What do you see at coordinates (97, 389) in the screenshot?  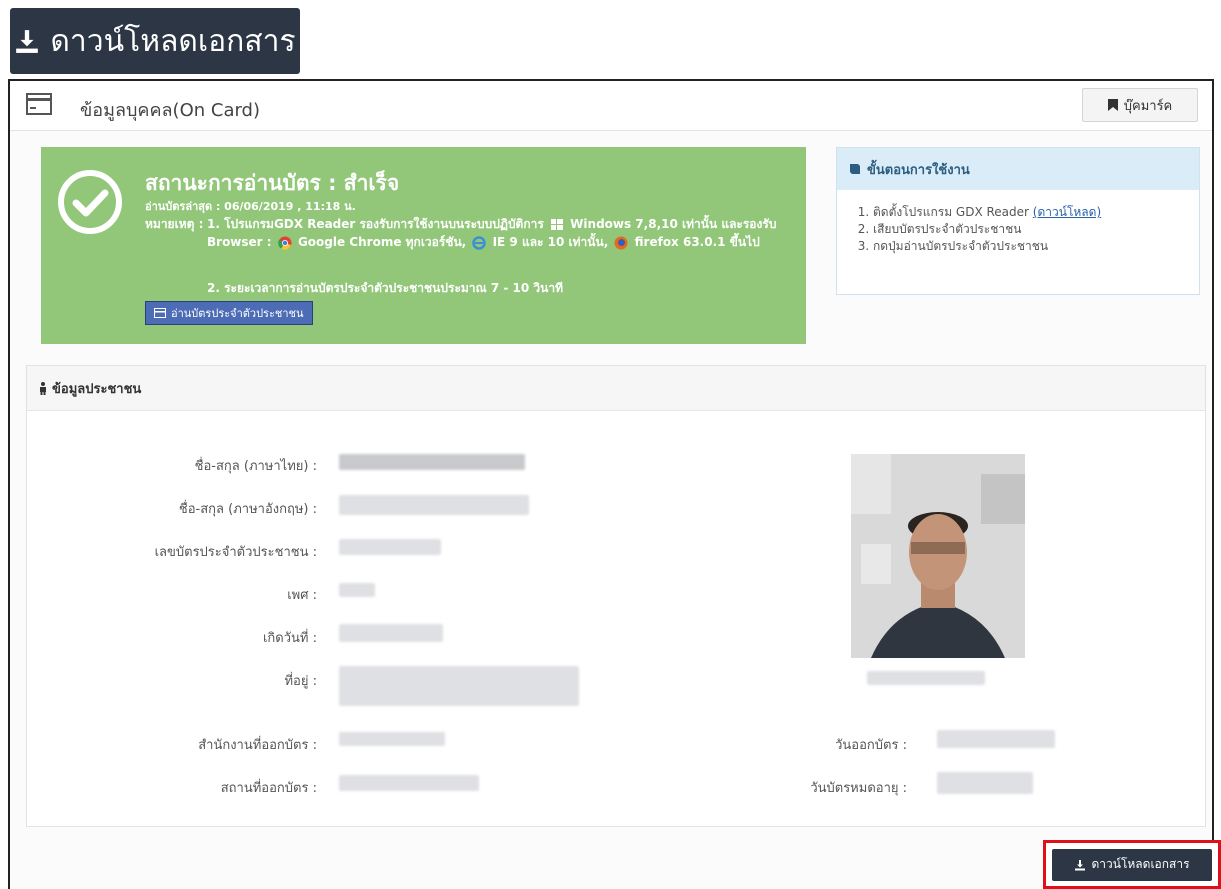 I see `citizen-info-title: ข้อมูลประชาชน` at bounding box center [97, 389].